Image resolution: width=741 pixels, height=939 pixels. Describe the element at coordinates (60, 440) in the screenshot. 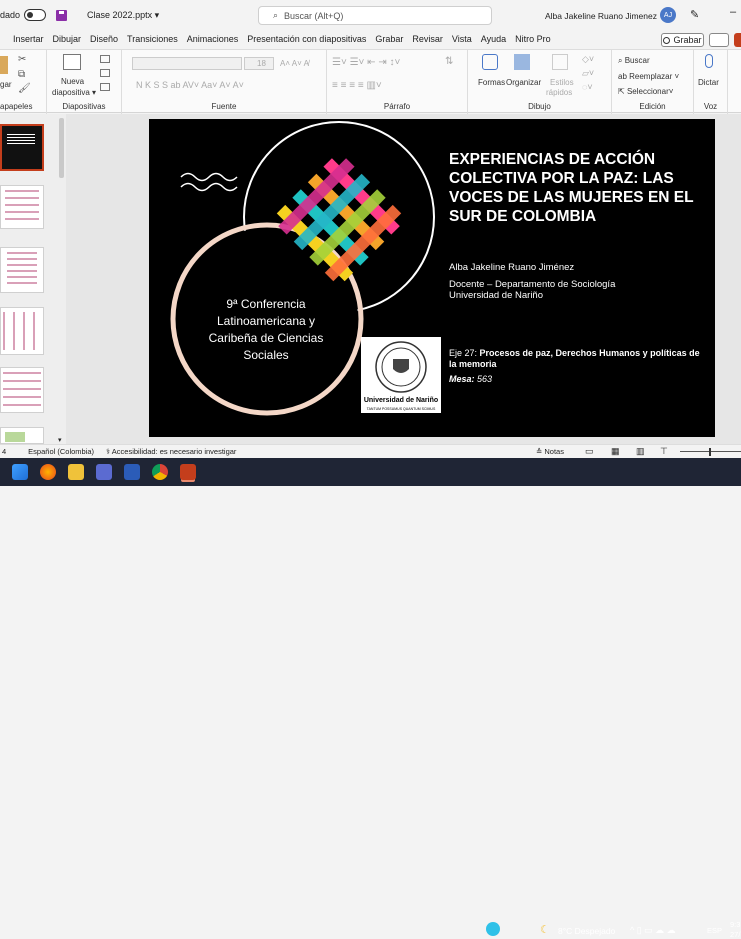

I see `scroll-down-icon: ▾` at that location.